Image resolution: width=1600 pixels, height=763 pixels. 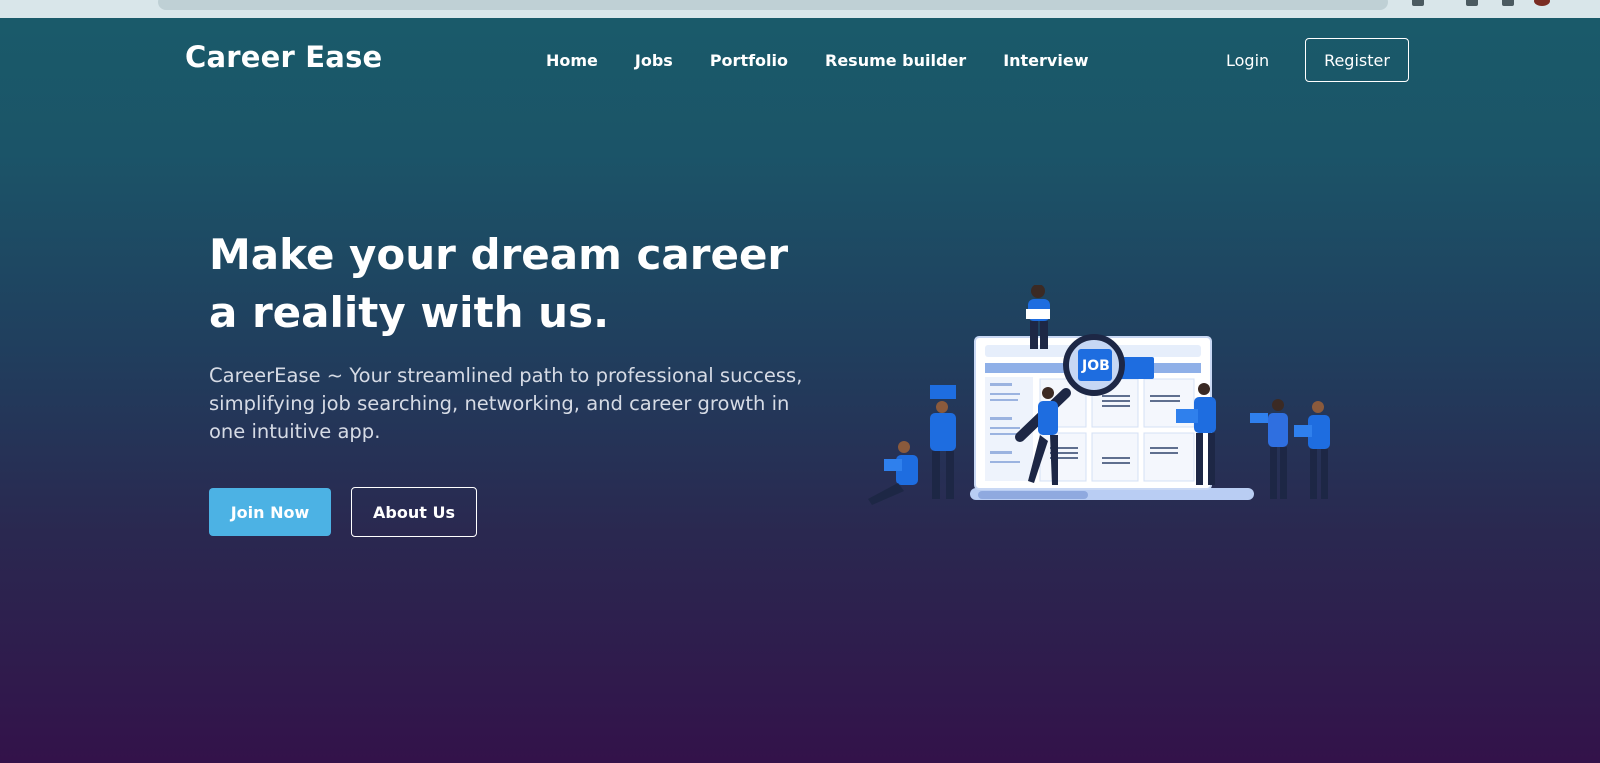 I want to click on job-search-illustration: JOB, so click(x=1099, y=395).